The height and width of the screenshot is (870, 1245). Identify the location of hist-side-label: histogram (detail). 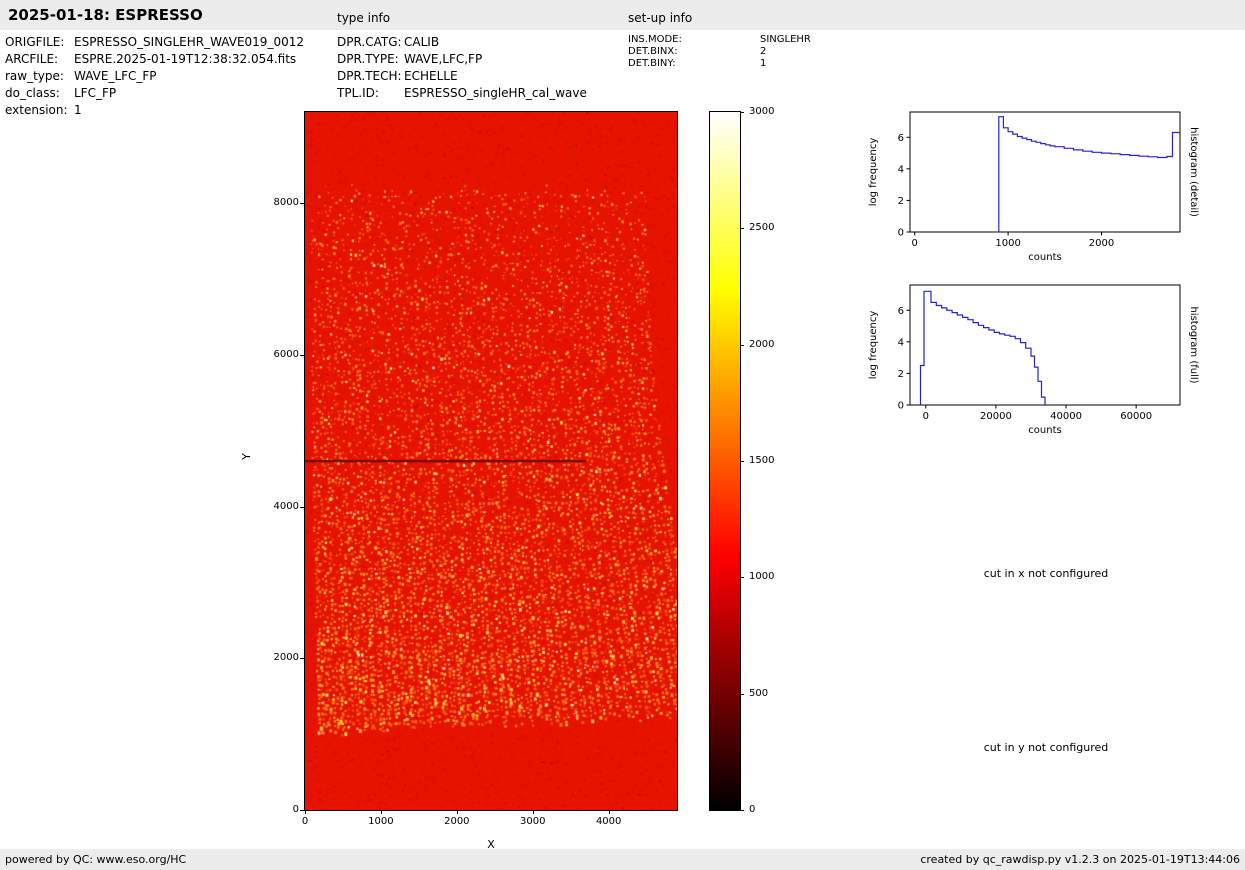
(1193, 172).